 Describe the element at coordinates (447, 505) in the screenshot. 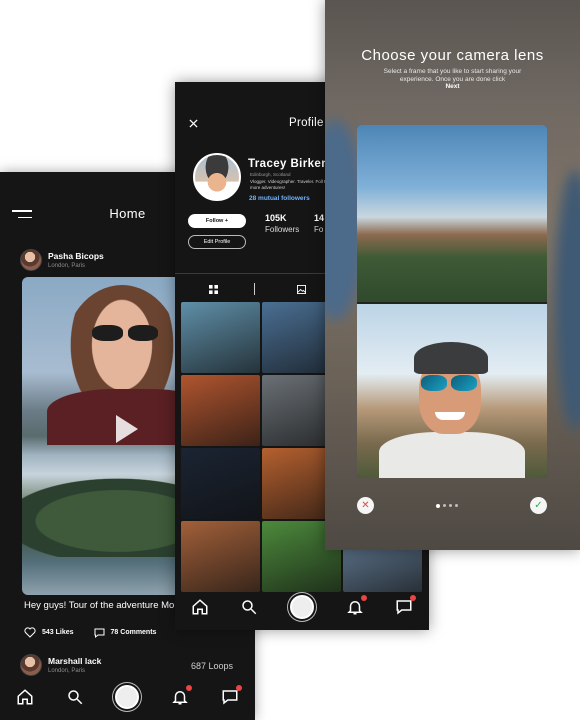

I see `pagination-dots` at that location.